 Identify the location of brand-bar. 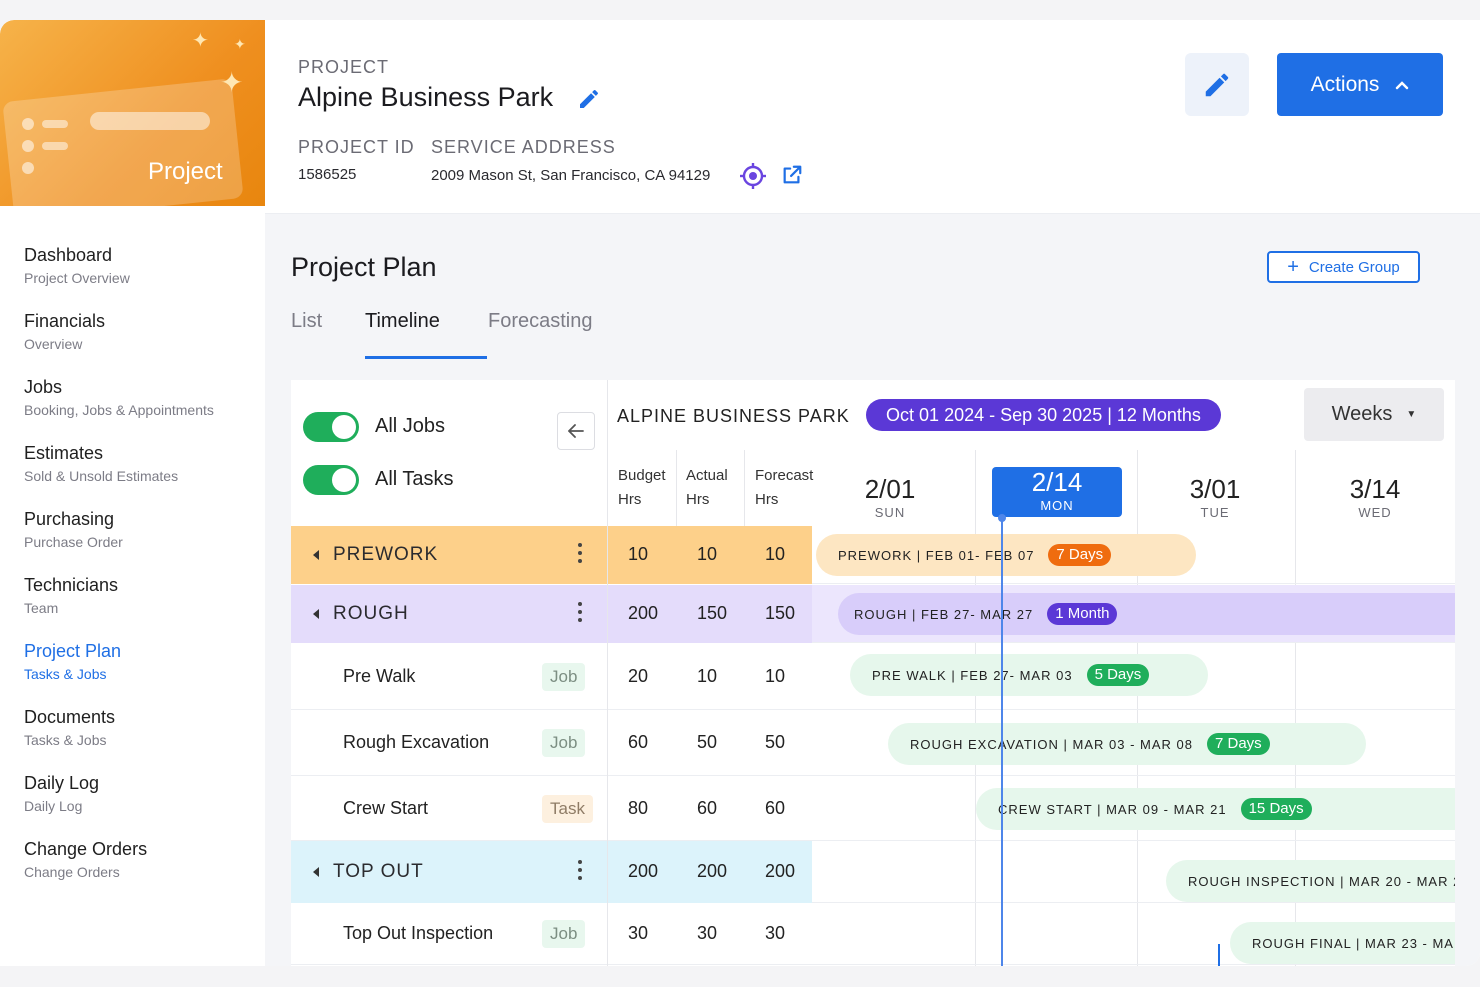
(55, 146).